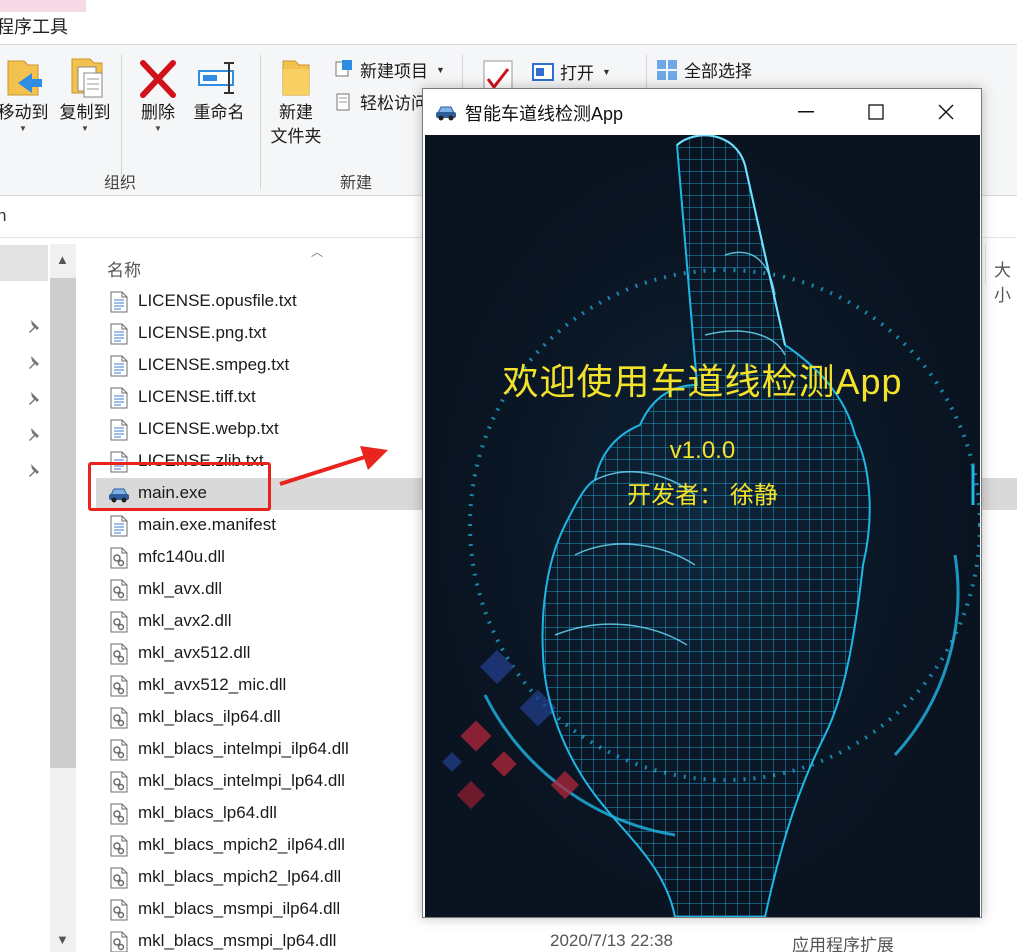 Image resolution: width=1017 pixels, height=952 pixels. Describe the element at coordinates (62, 259) in the screenshot. I see `scroll-up-icon: ▲` at that location.